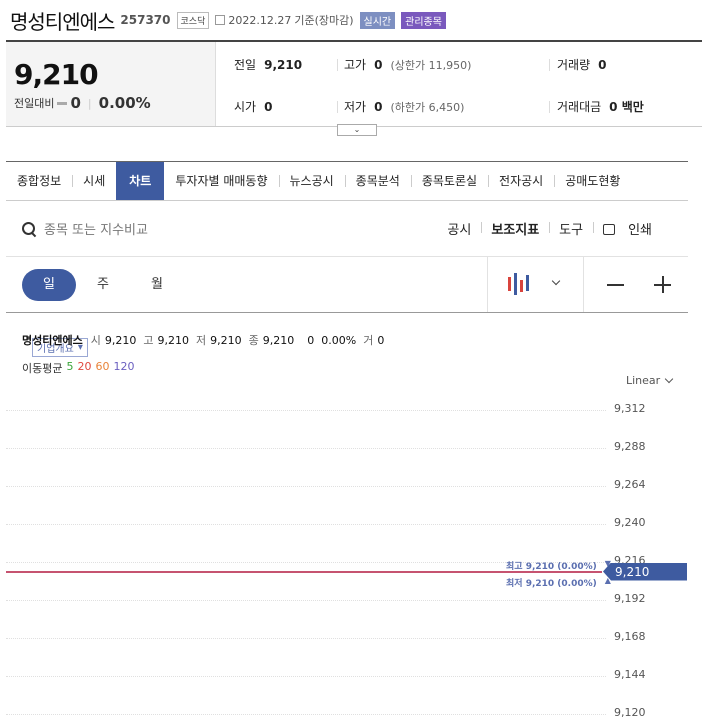 Image resolution: width=702 pixels, height=720 pixels. What do you see at coordinates (311, 340) in the screenshot?
I see `chg-val: 0` at bounding box center [311, 340].